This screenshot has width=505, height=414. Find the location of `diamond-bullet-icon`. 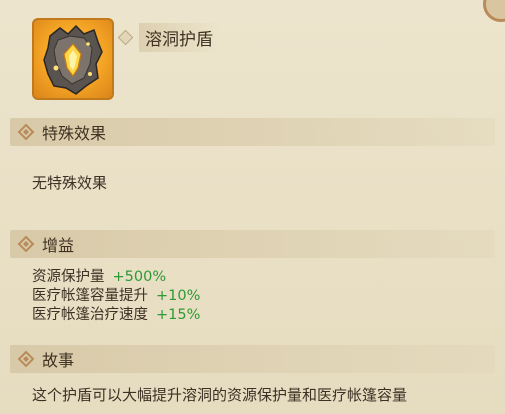

diamond-bullet-icon is located at coordinates (125, 37).